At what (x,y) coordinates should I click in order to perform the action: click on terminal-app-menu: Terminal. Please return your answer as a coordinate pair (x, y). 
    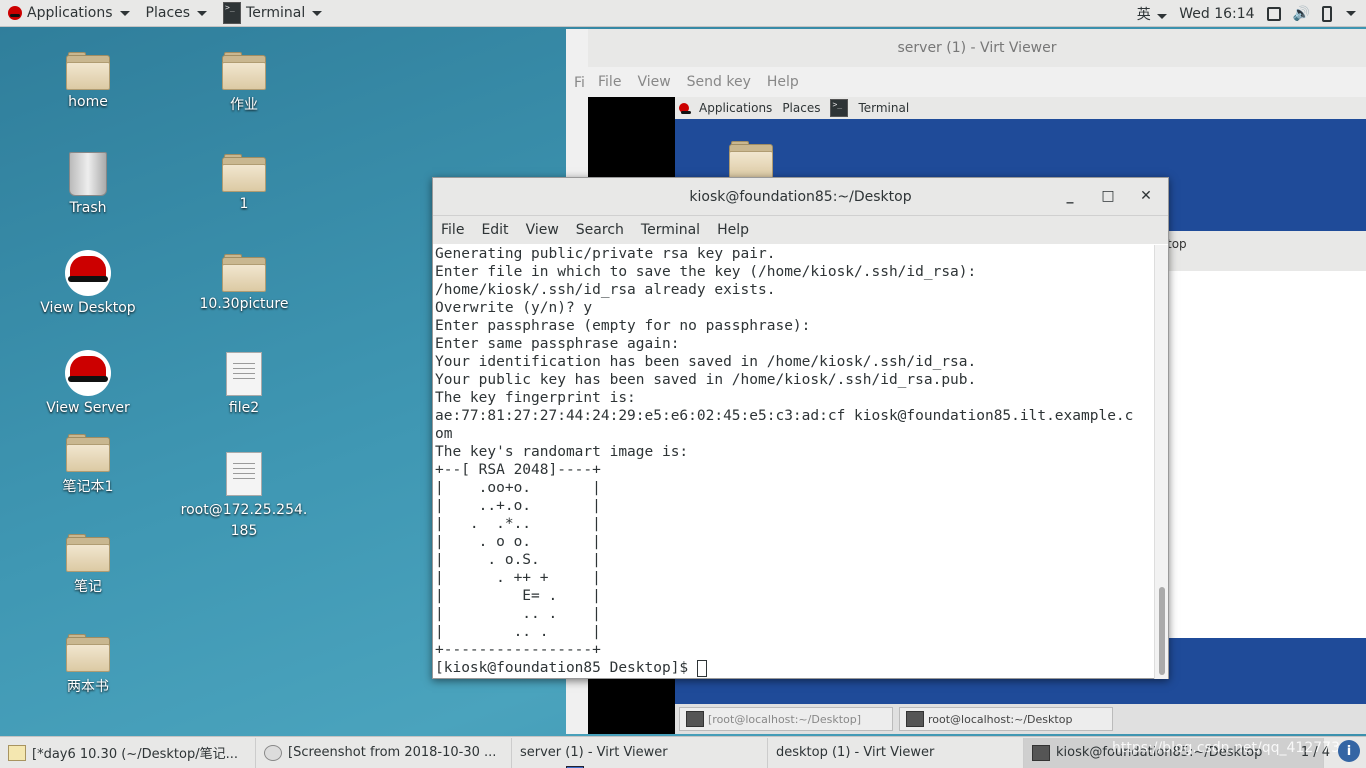
    Looking at the image, I should click on (272, 13).